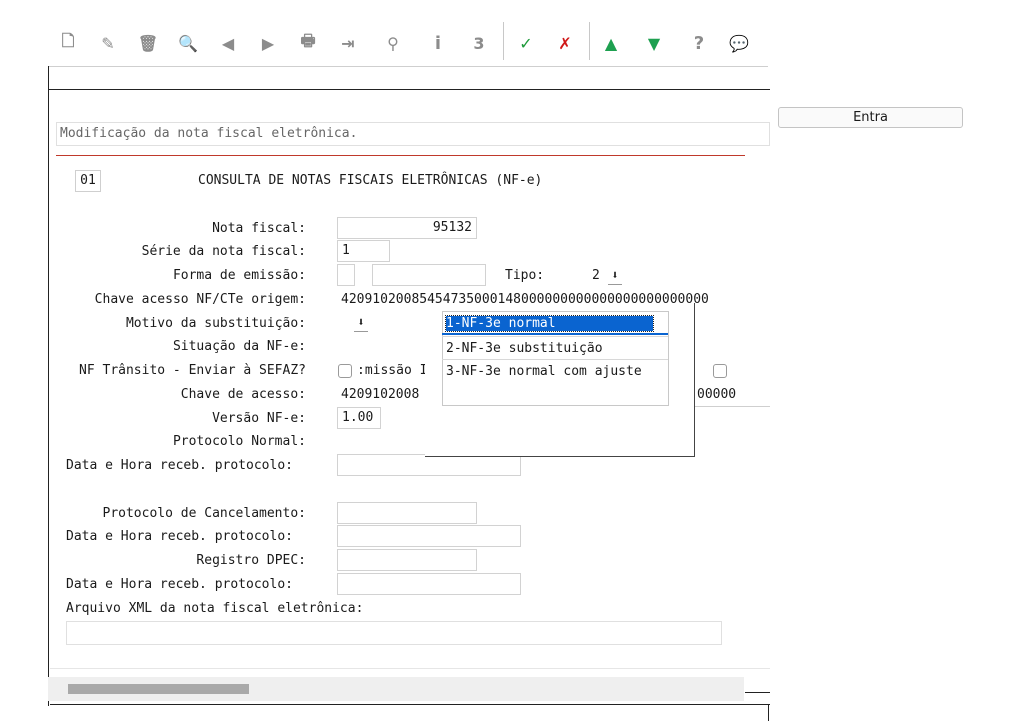 The height and width of the screenshot is (721, 1036). Describe the element at coordinates (870, 117) in the screenshot. I see `entra-button: Entra` at that location.